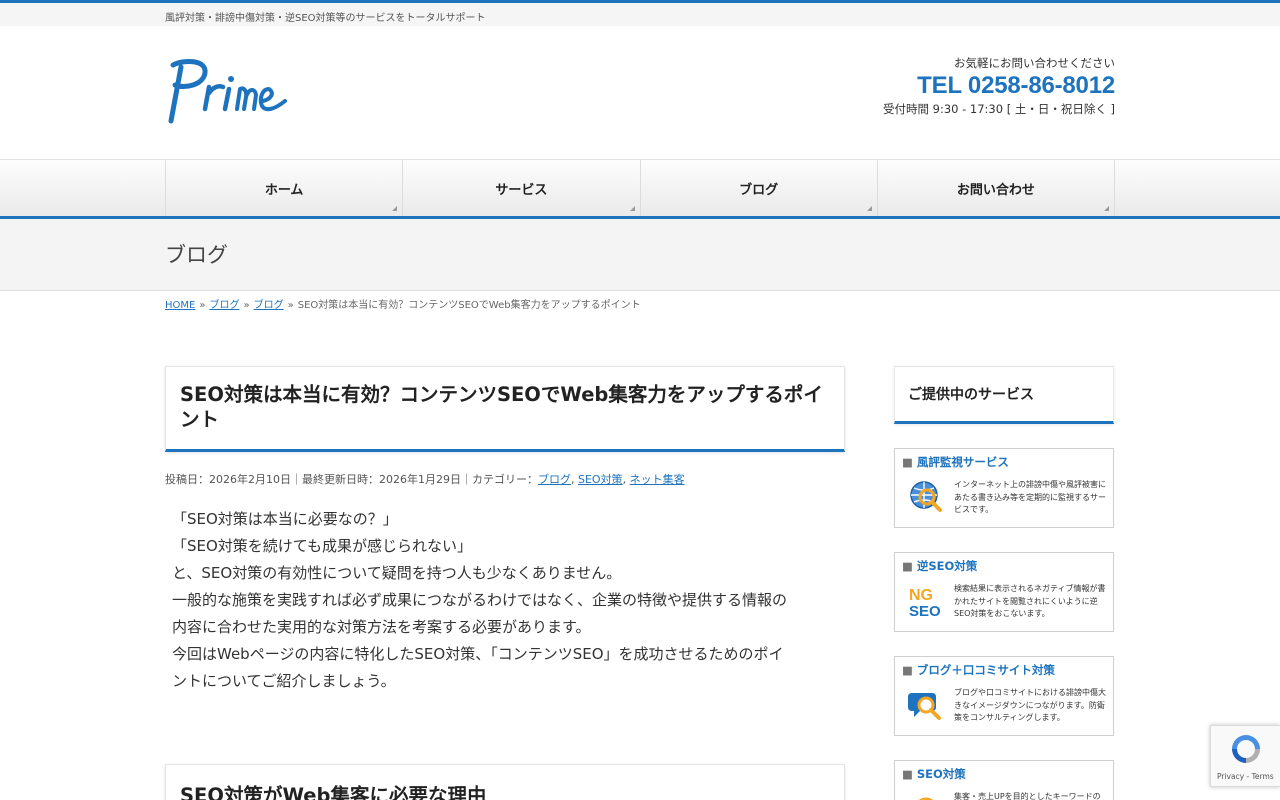 The height and width of the screenshot is (800, 1280). I want to click on nav-item-blog: ブログ, so click(759, 188).